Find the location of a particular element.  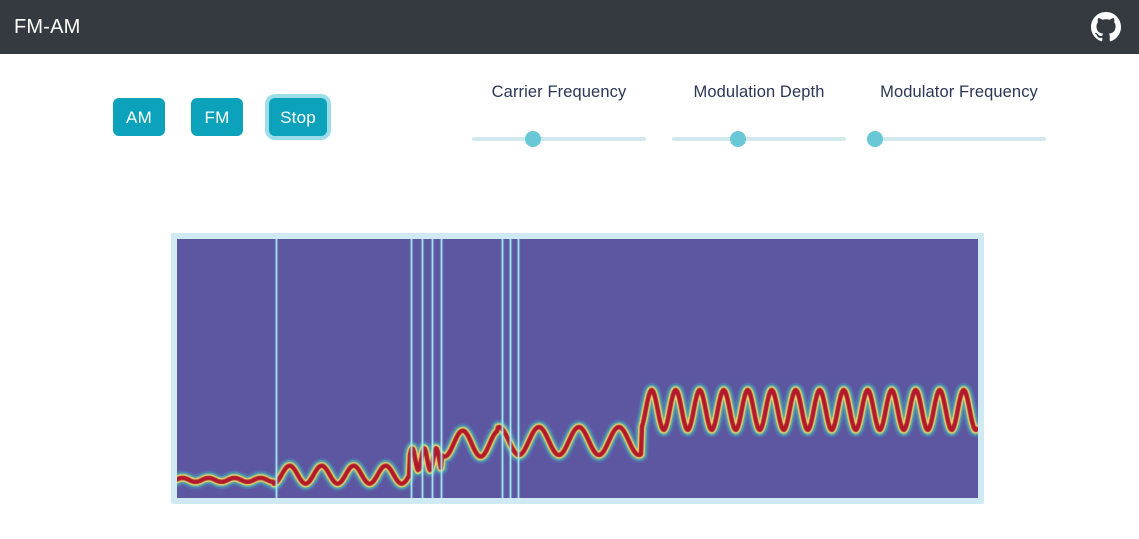

modulation-depth-slider is located at coordinates (759, 138).